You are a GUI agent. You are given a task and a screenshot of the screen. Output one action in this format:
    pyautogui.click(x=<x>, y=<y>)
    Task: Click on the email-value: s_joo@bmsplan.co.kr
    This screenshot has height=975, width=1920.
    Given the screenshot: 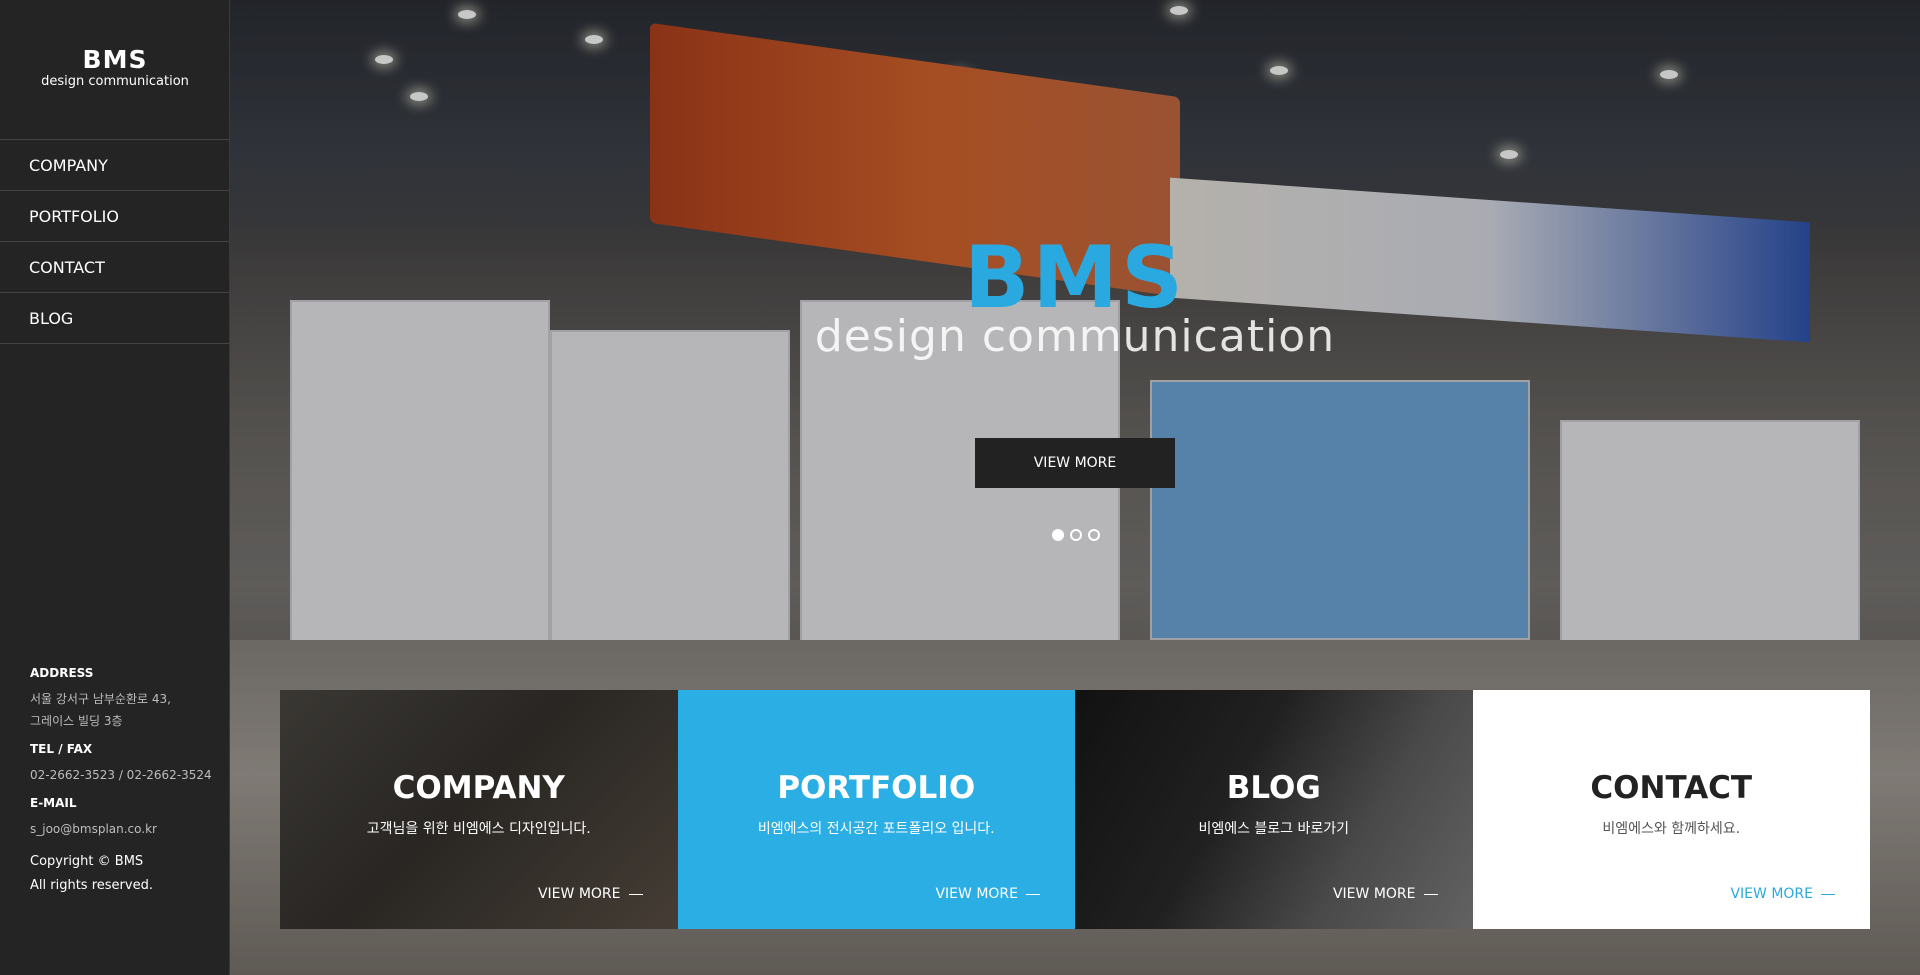 What is the action you would take?
    pyautogui.click(x=125, y=829)
    